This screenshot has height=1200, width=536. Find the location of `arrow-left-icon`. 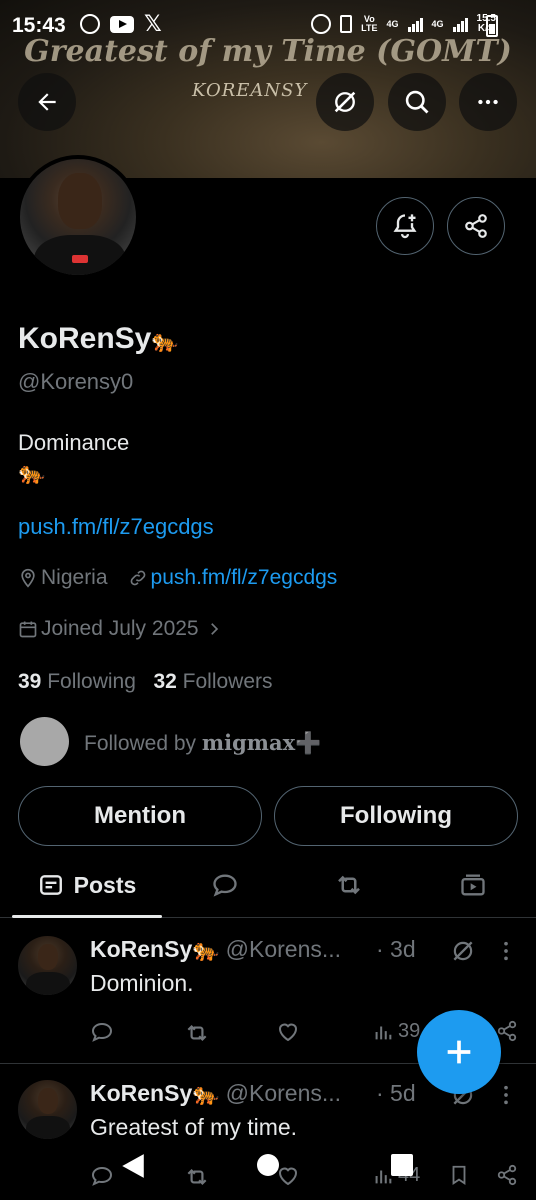

arrow-left-icon is located at coordinates (47, 102).